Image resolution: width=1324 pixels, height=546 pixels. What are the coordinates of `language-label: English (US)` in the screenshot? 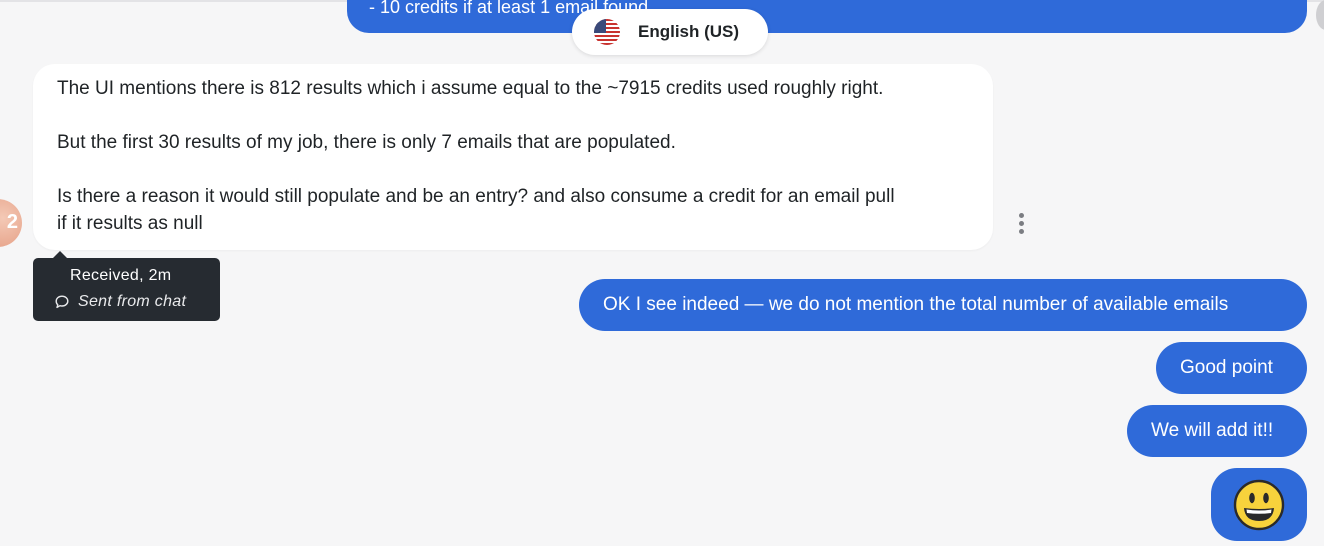 It's located at (689, 31).